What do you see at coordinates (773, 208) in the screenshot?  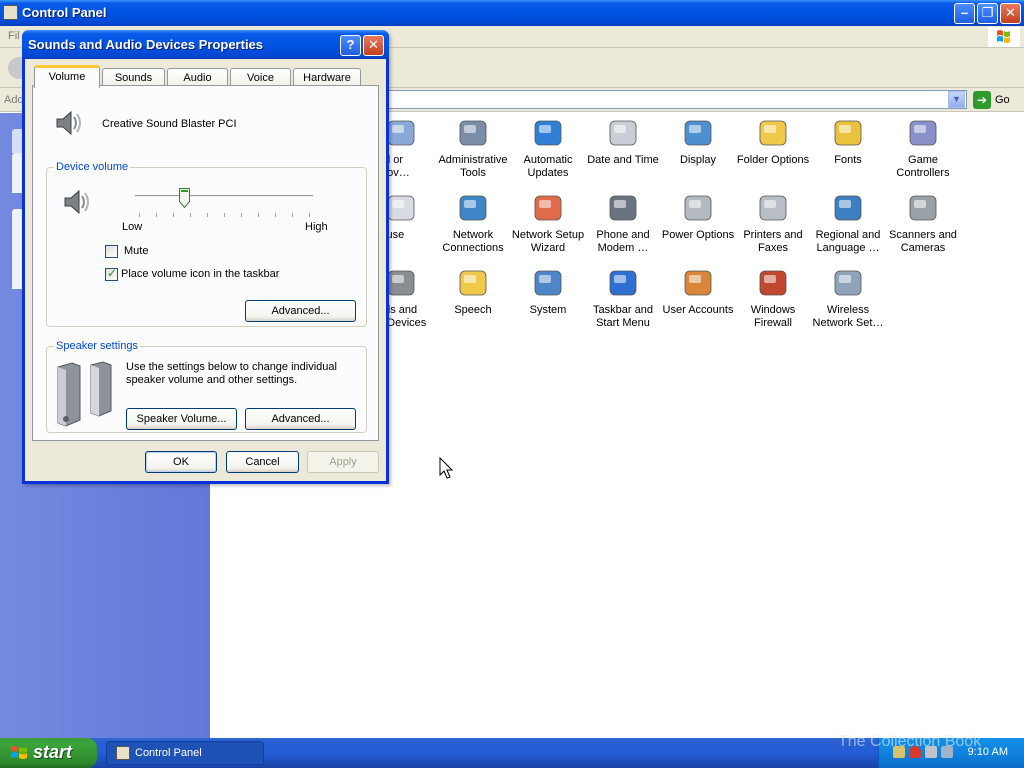 I see `printers-faxes-icon` at bounding box center [773, 208].